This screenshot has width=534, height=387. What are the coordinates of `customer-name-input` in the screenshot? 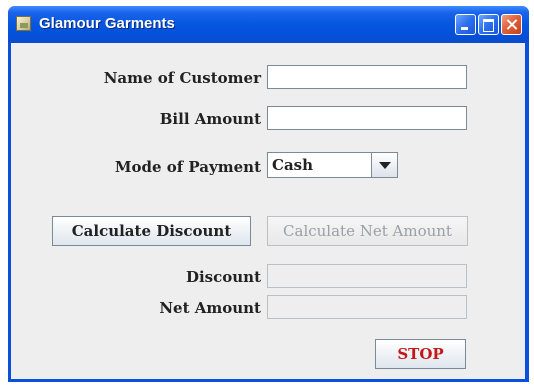 It's located at (367, 77).